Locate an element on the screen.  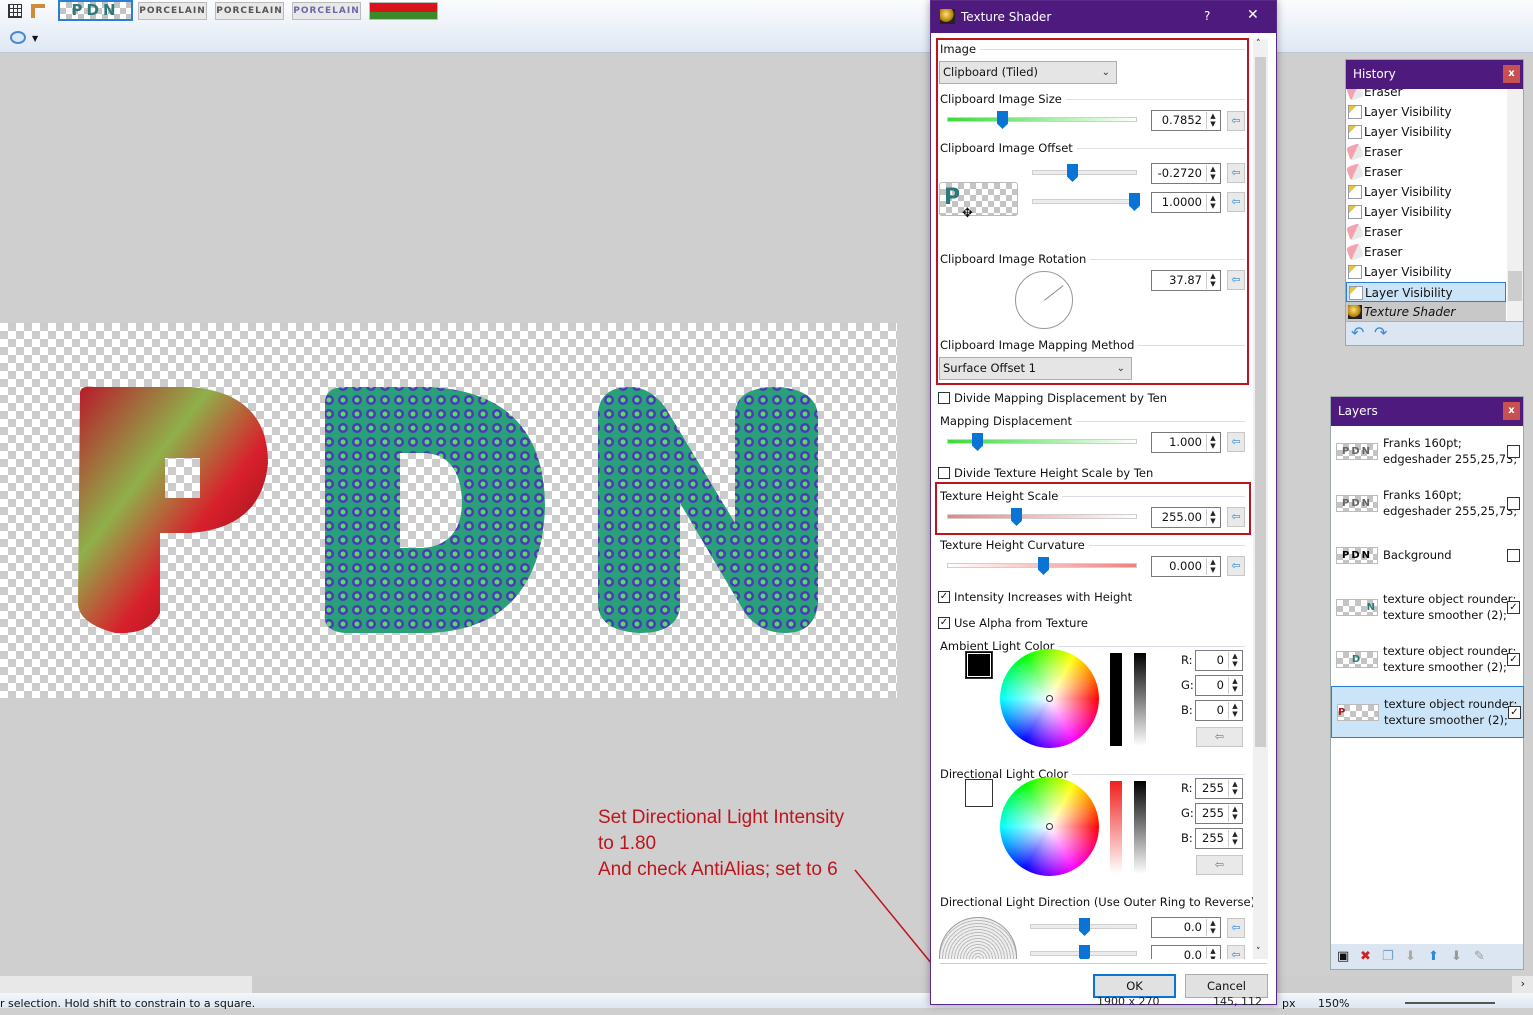
move-up-icon: ⬆ is located at coordinates (1433, 956).